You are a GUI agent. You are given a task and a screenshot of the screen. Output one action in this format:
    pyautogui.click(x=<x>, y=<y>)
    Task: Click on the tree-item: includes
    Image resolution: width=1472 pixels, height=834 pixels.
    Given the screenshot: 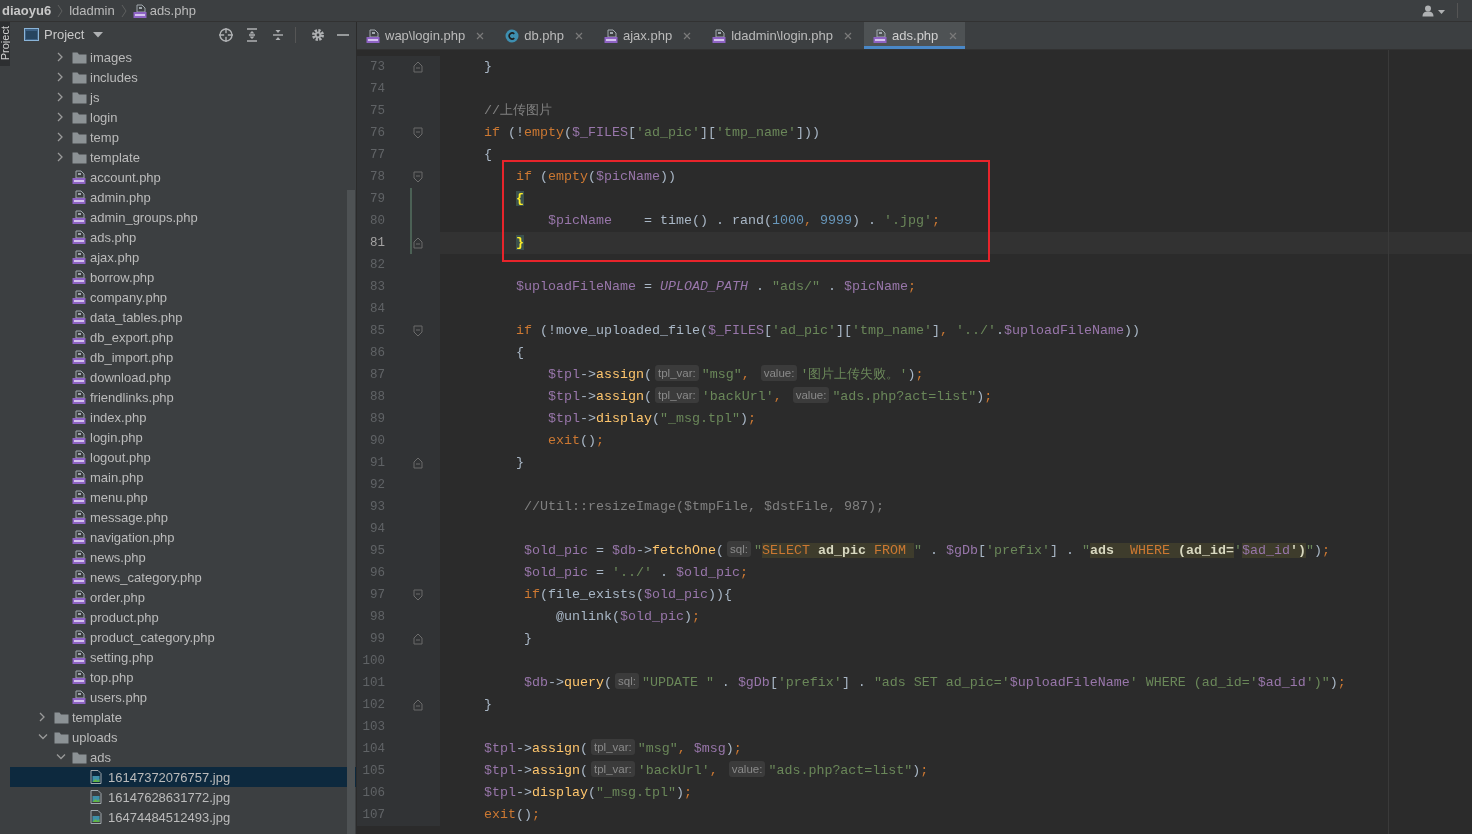 What is the action you would take?
    pyautogui.click(x=183, y=77)
    